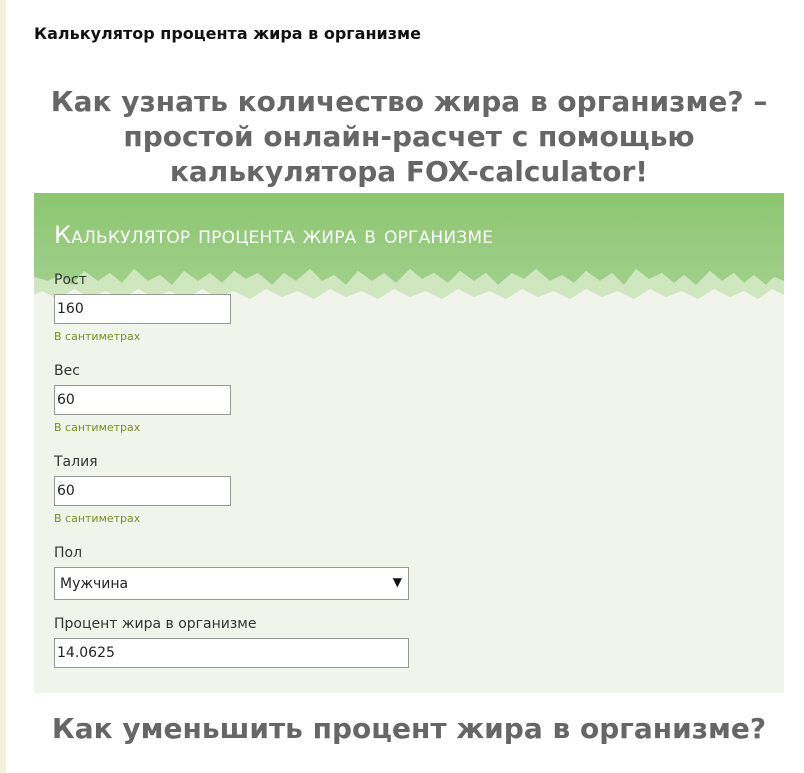 The width and height of the screenshot is (804, 773). What do you see at coordinates (70, 280) in the screenshot?
I see `height-label: Рост` at bounding box center [70, 280].